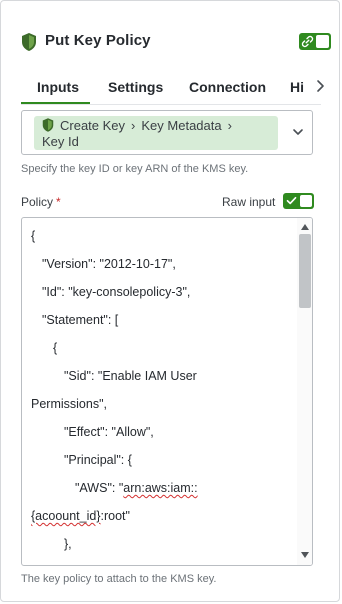 The image size is (342, 604). I want to click on code-line: "Statement": [, so click(80, 320).